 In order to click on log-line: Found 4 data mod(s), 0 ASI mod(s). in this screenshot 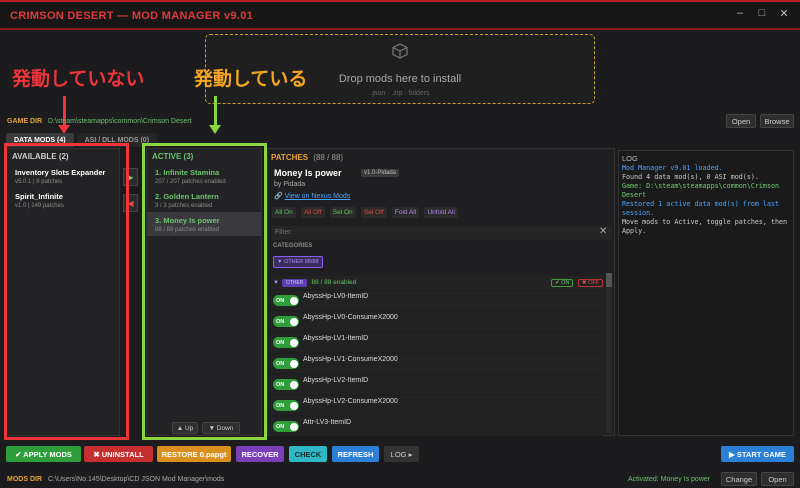, I will do `click(690, 177)`.